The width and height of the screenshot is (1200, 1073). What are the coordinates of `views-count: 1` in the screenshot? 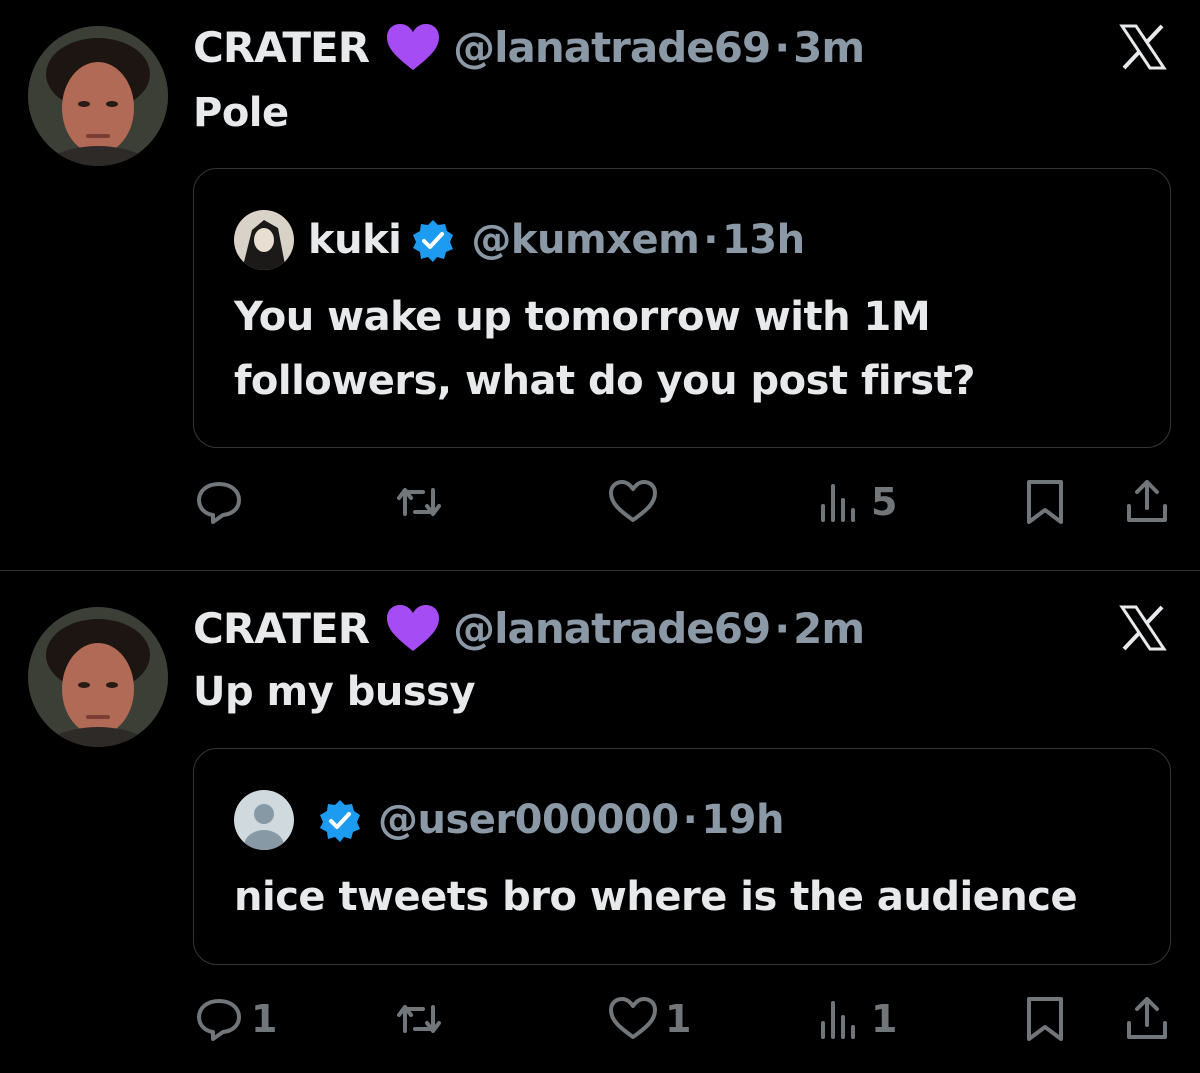 It's located at (884, 1019).